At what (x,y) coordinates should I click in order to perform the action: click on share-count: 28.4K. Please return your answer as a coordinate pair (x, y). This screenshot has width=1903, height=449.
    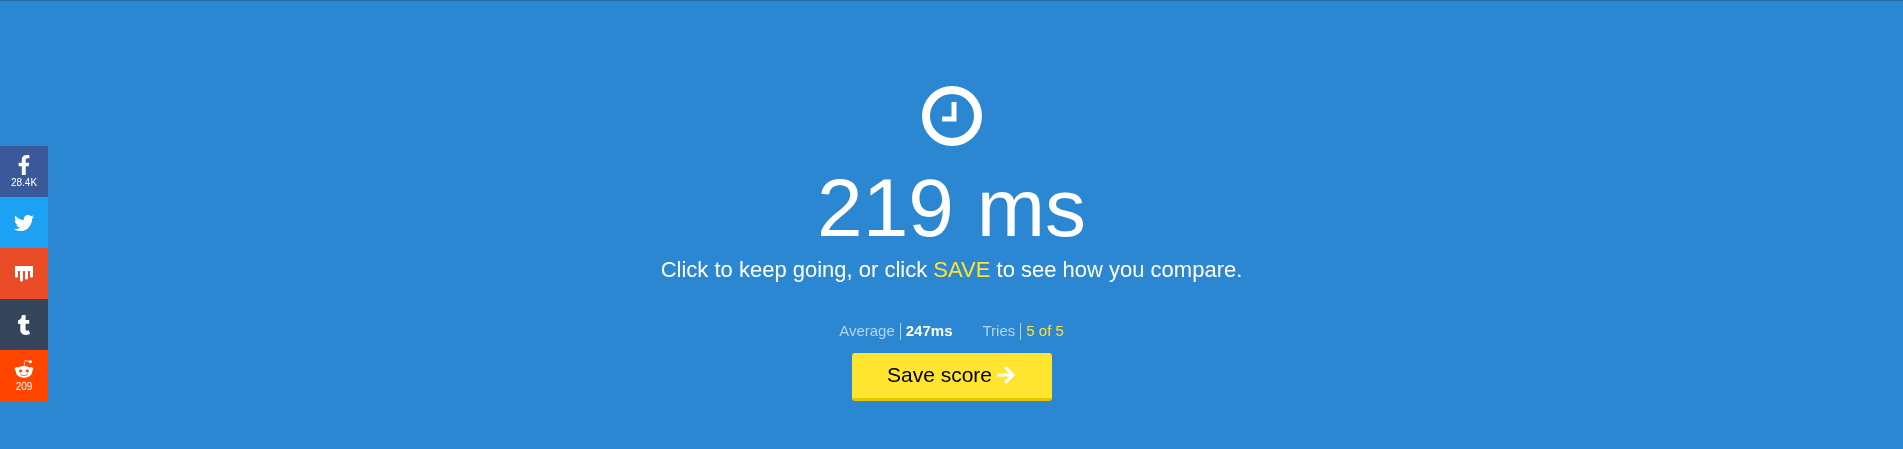
    Looking at the image, I should click on (24, 183).